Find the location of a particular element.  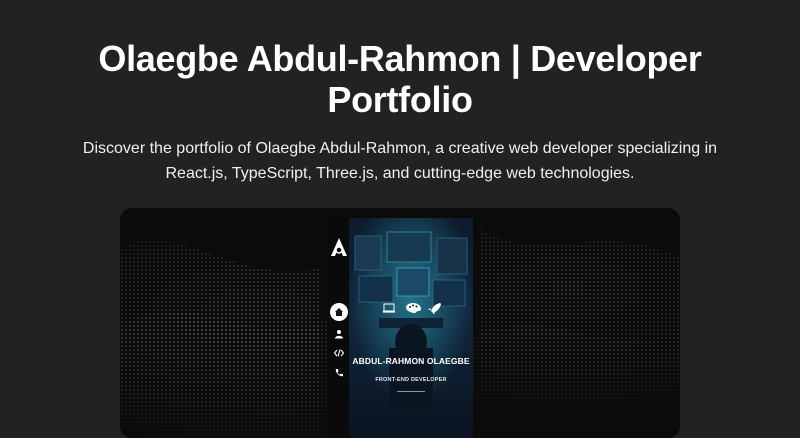

hero-icons is located at coordinates (412, 308).